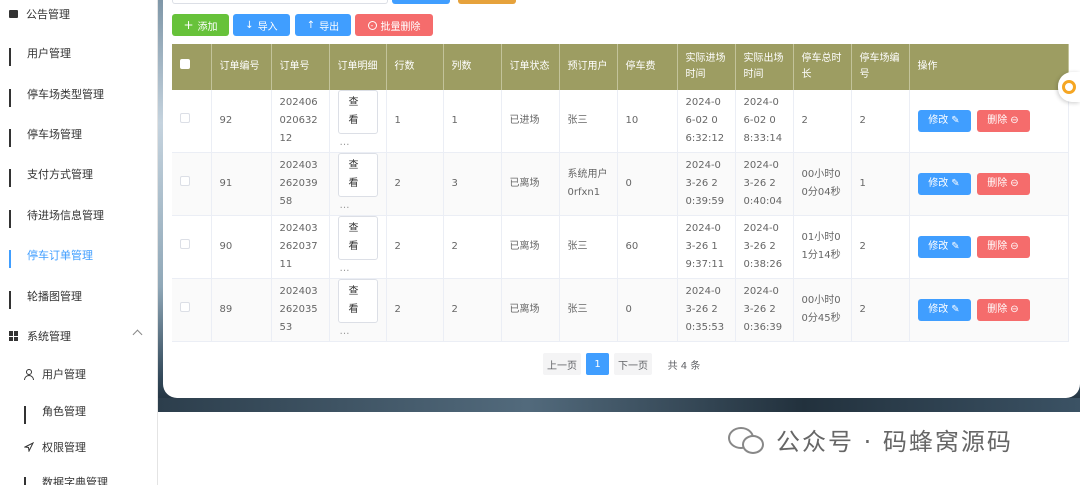  Describe the element at coordinates (421, 2) in the screenshot. I see `search-button-edge` at that location.